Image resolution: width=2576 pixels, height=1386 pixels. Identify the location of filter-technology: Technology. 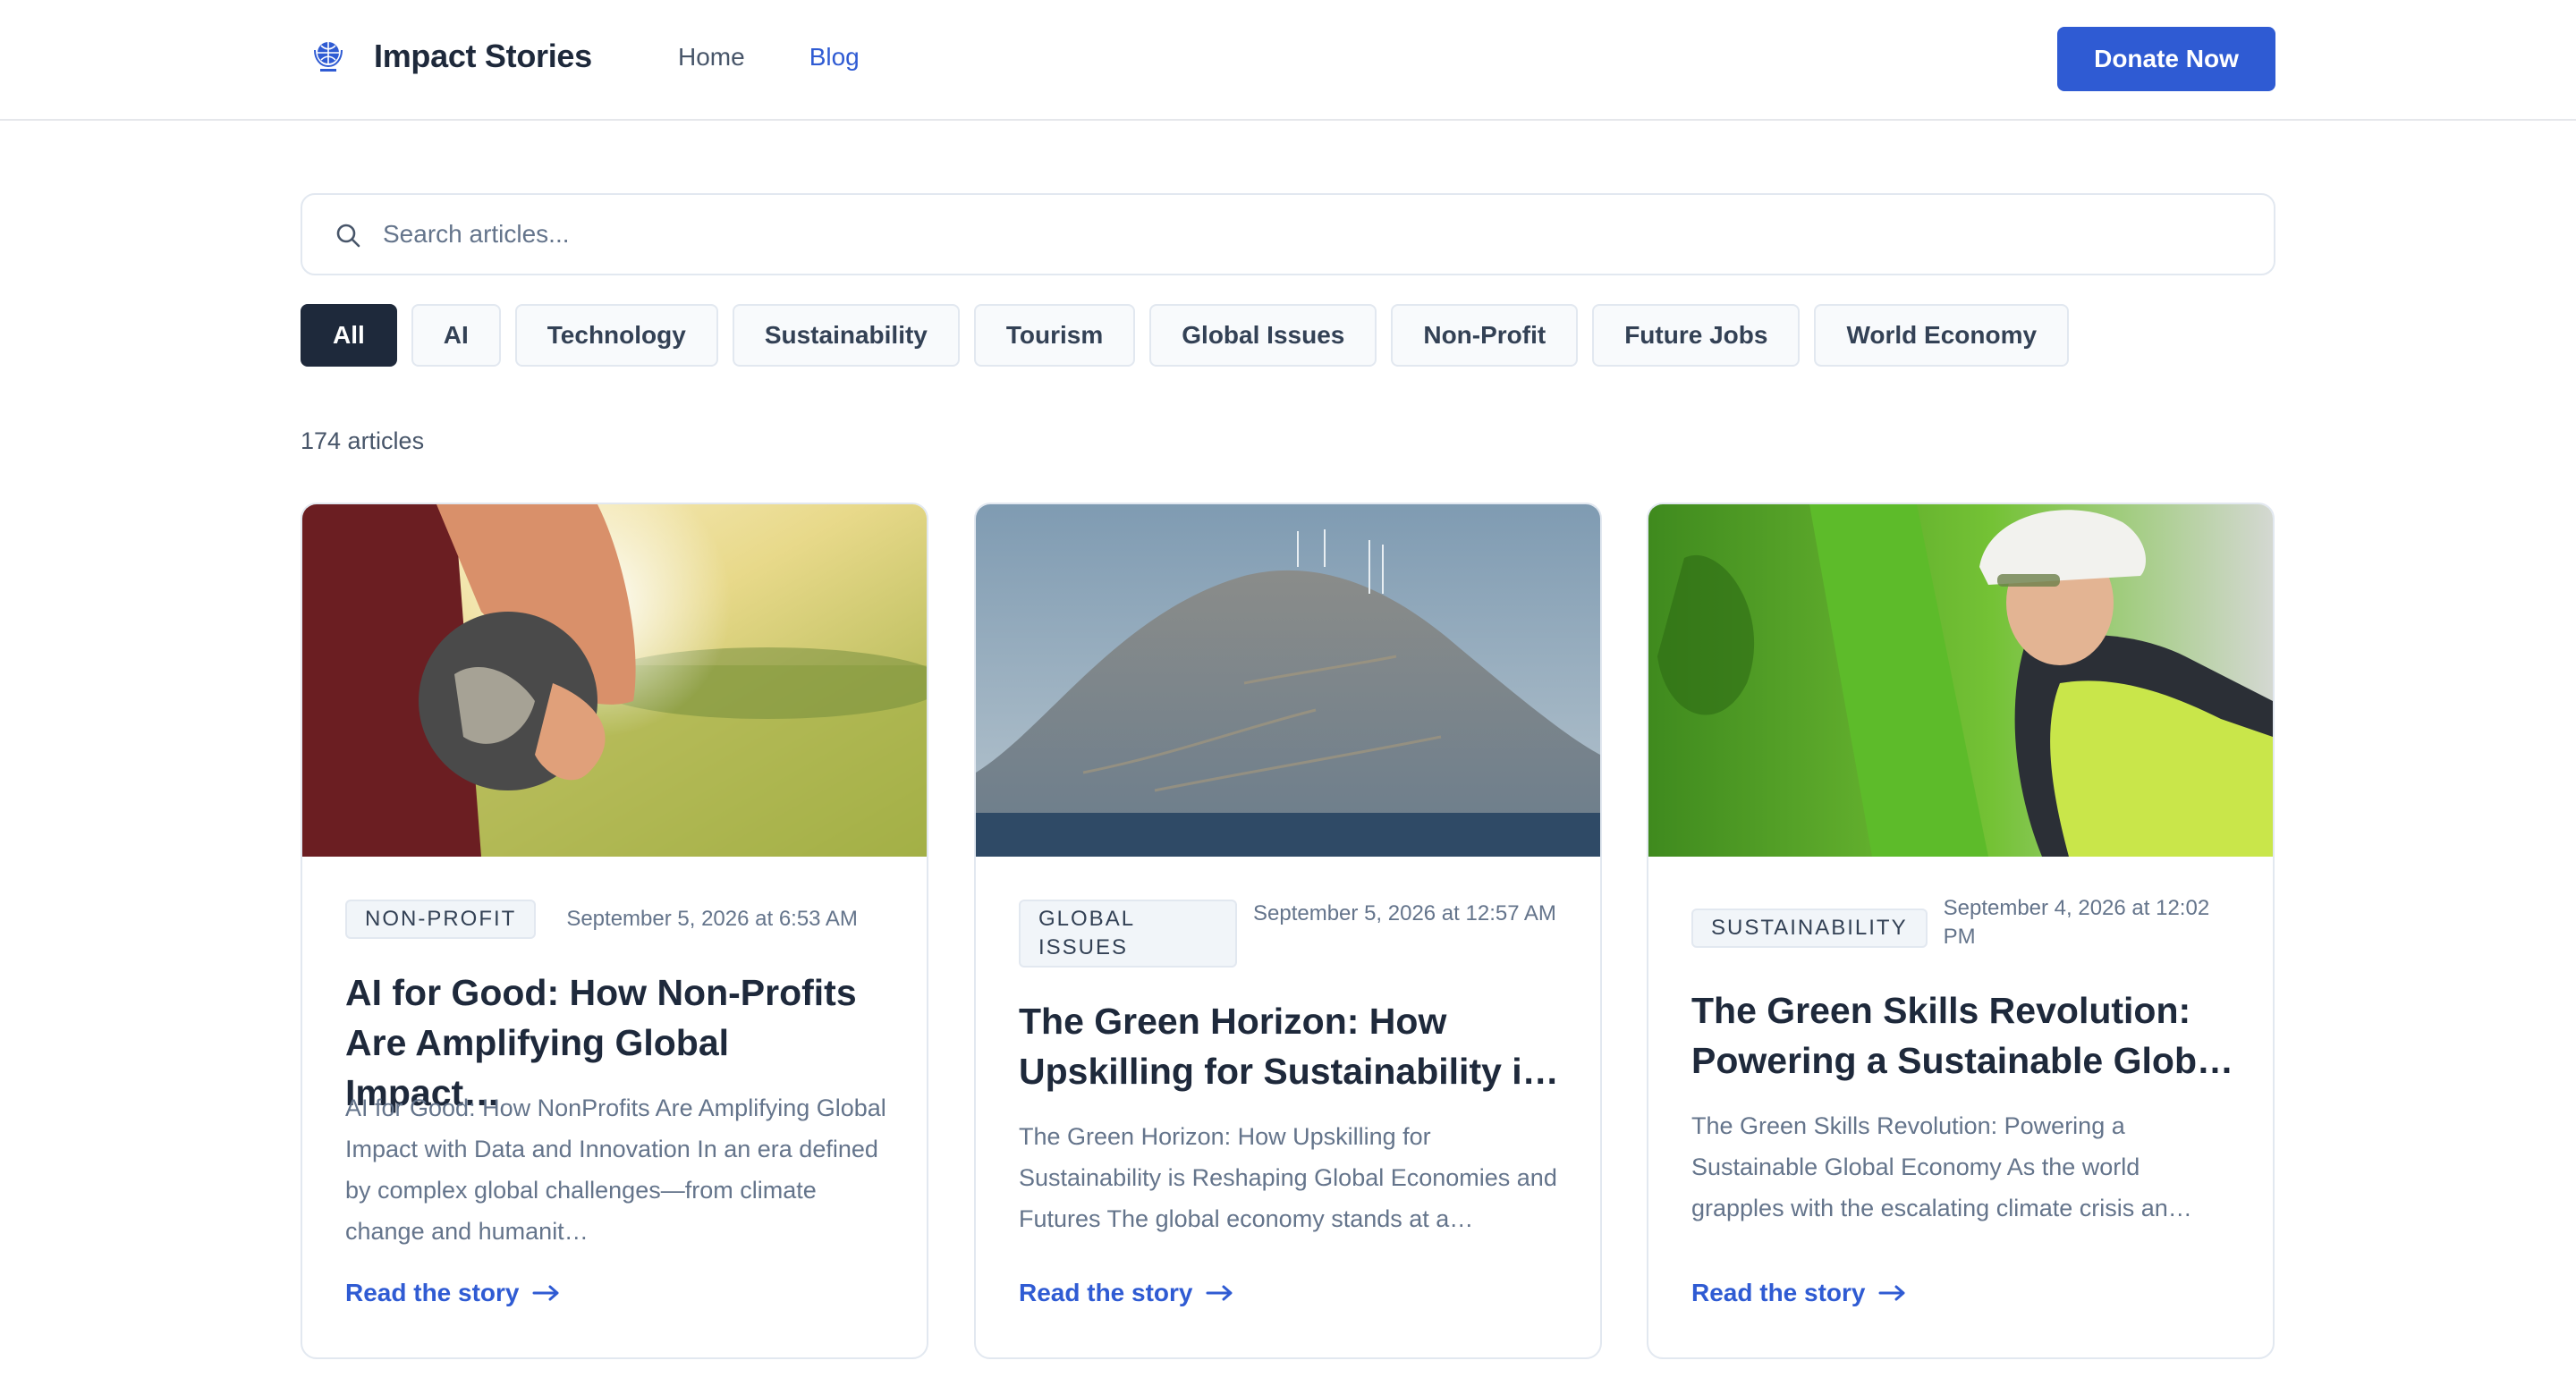
(616, 335).